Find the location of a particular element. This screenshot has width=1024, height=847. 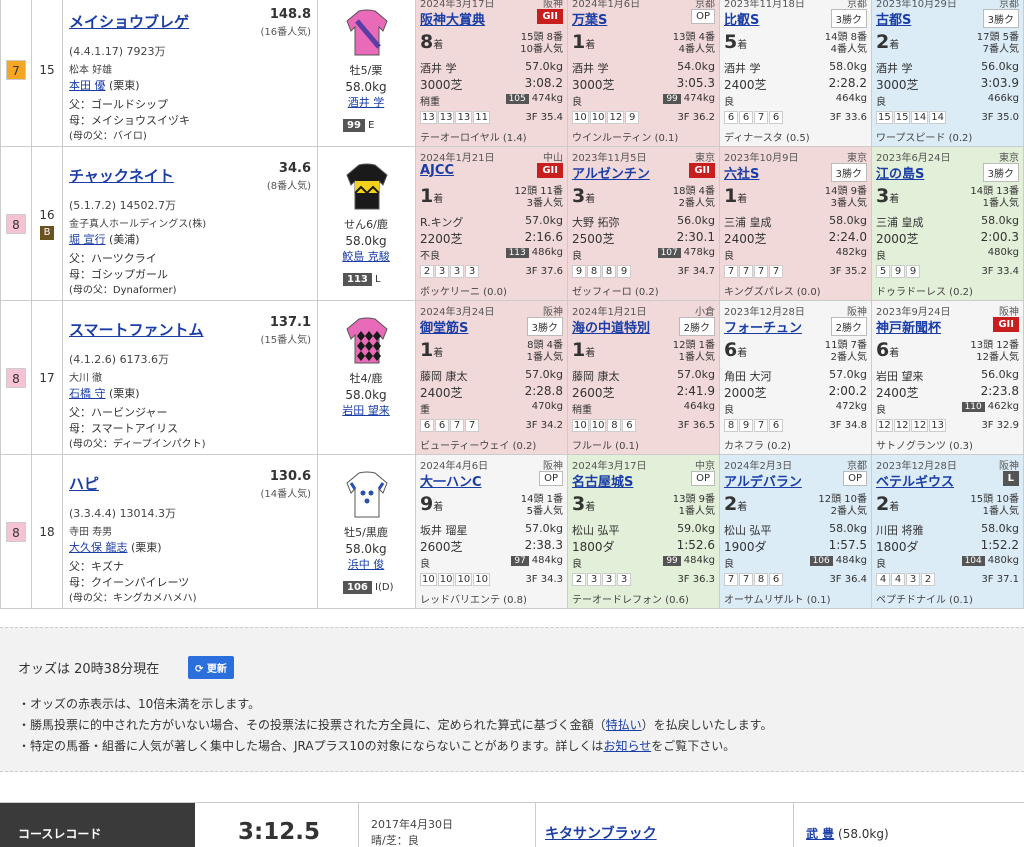

trainer-link: 本田 優 is located at coordinates (87, 85).